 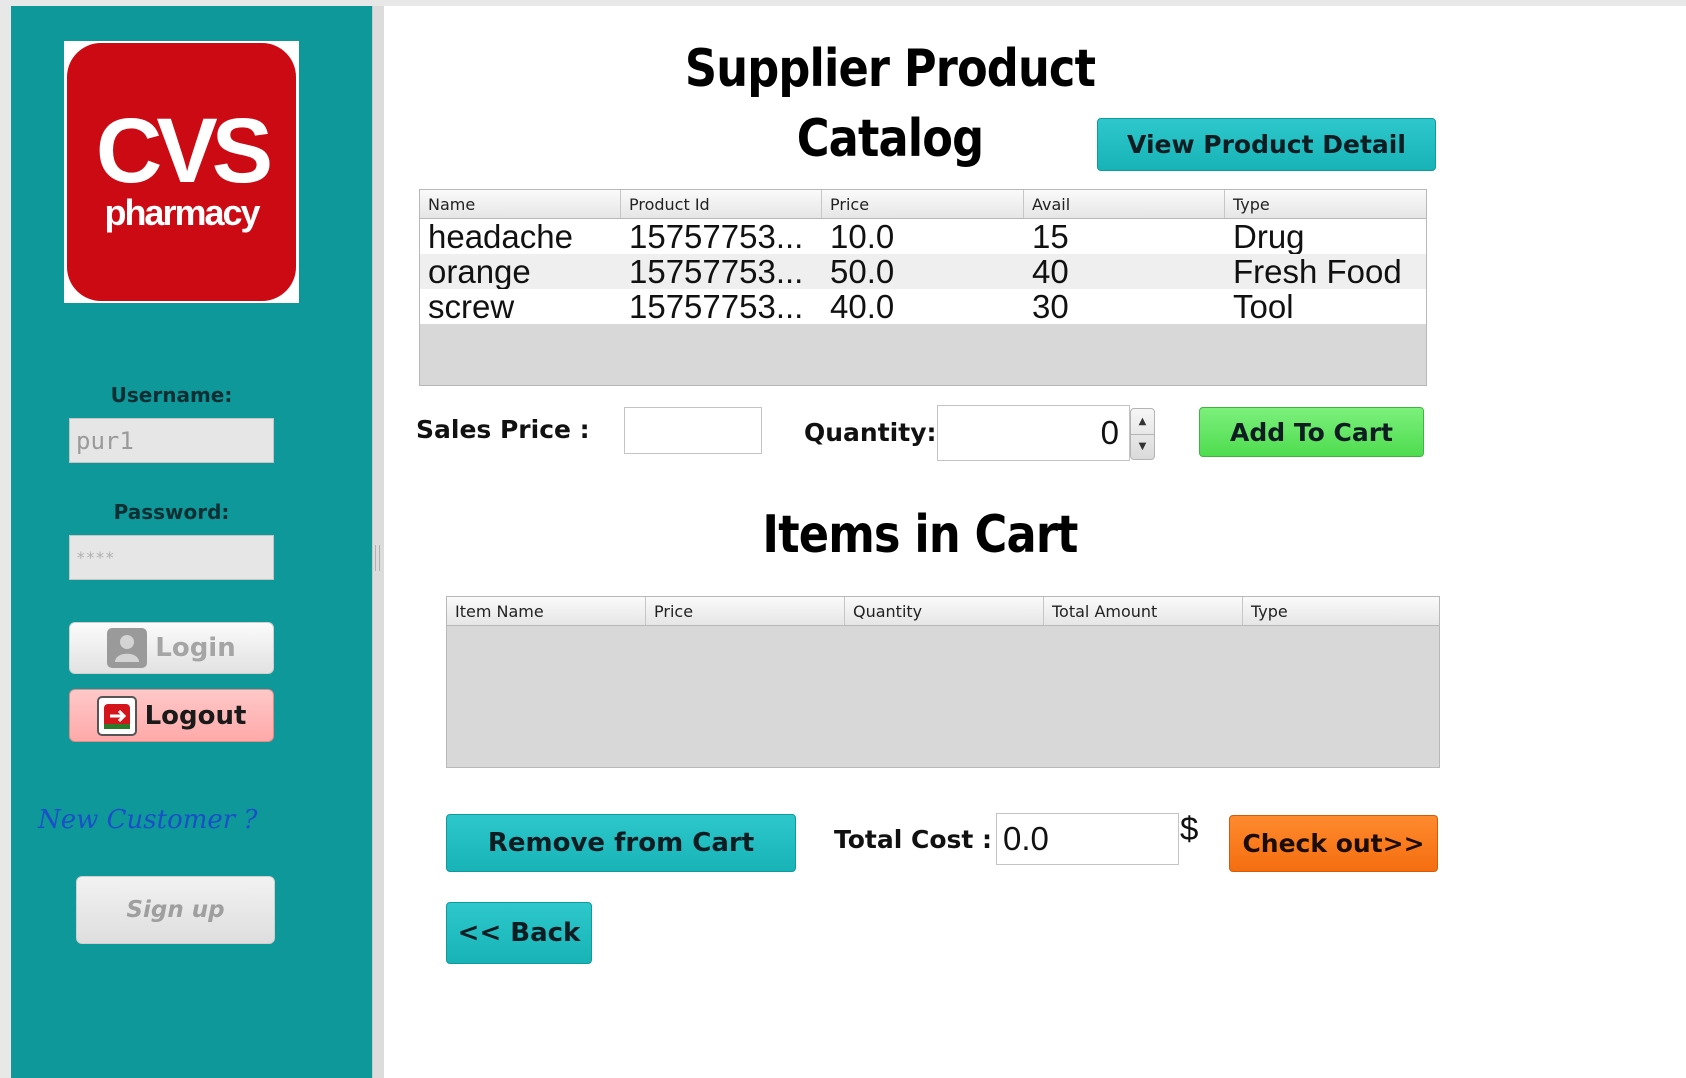 What do you see at coordinates (862, 306) in the screenshot?
I see `cell-price: 40.0` at bounding box center [862, 306].